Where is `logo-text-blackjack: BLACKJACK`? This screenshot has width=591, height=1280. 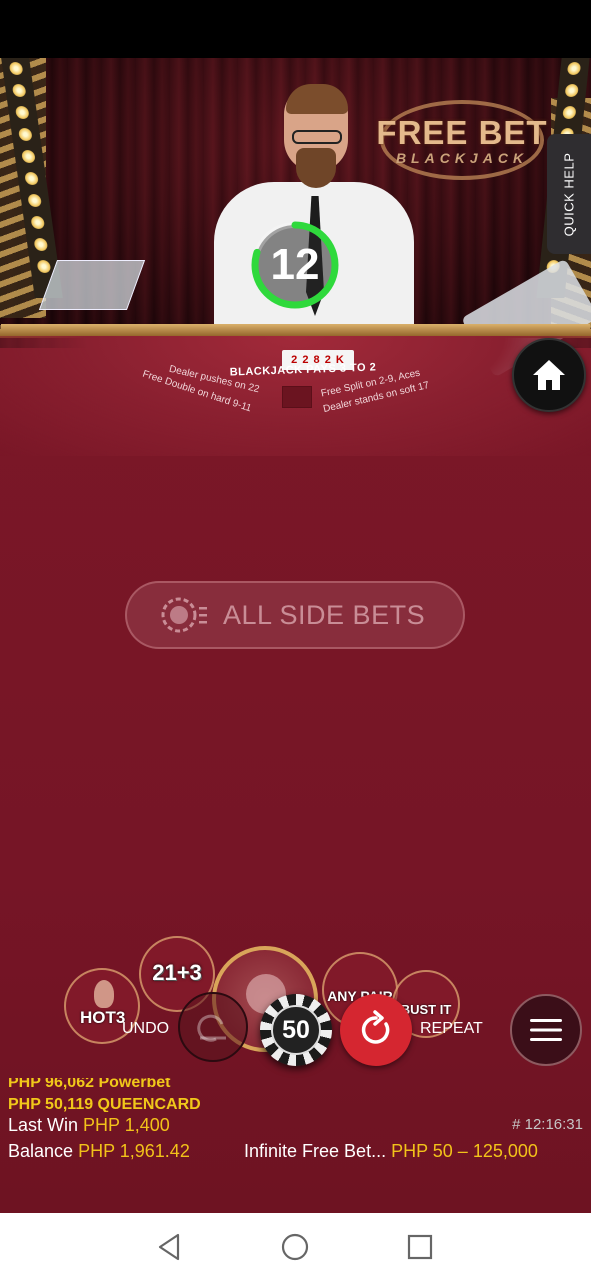 logo-text-blackjack: BLACKJACK is located at coordinates (462, 158).